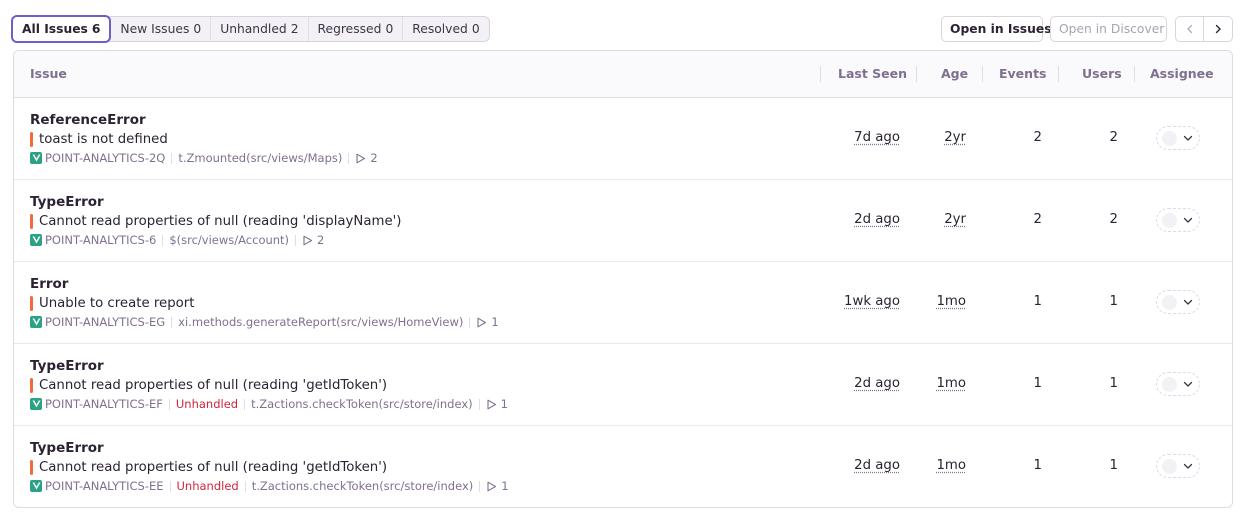 The height and width of the screenshot is (515, 1240). I want to click on last-seen: 7d ago, so click(855, 139).